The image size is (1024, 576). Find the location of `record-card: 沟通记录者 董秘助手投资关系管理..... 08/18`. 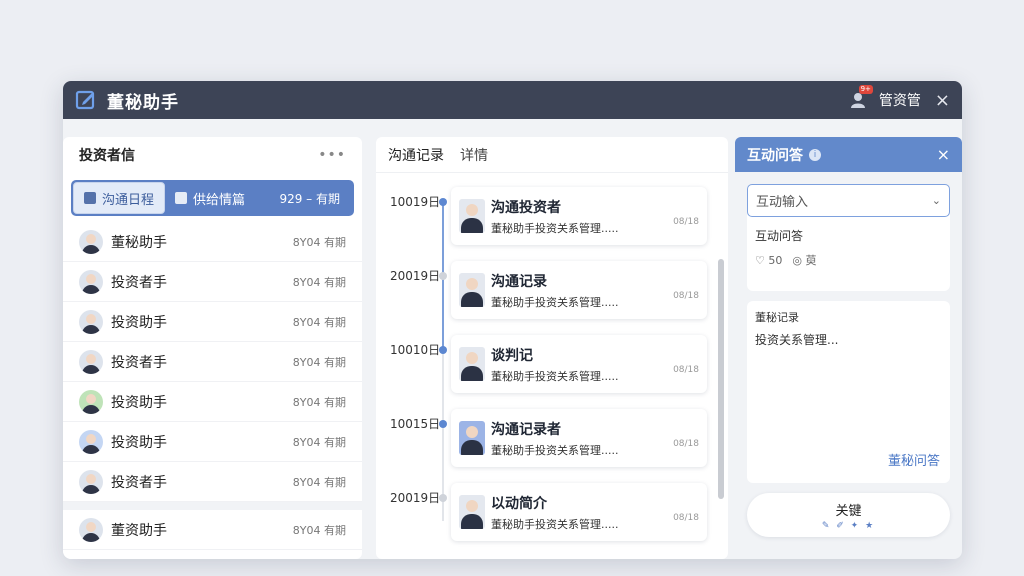

record-card: 沟通记录者 董秘助手投资关系管理..... 08/18 is located at coordinates (579, 438).